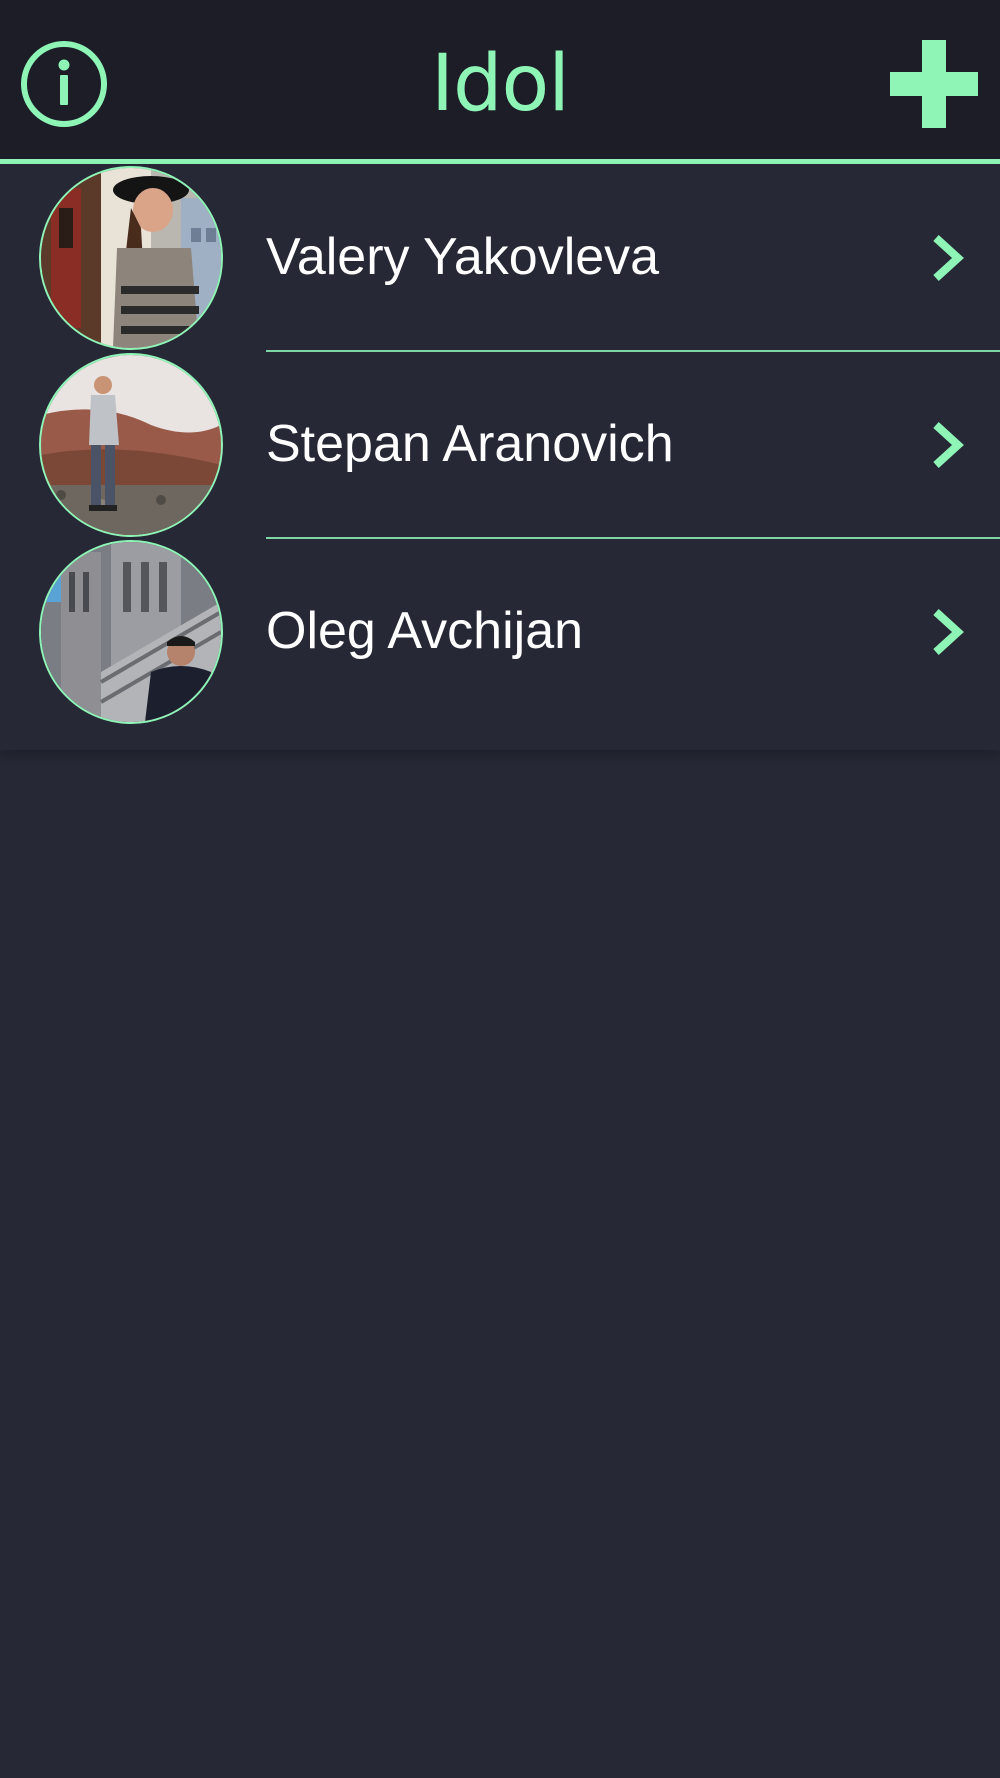  What do you see at coordinates (463, 257) in the screenshot?
I see `idol-name: Valery Yakovleva` at bounding box center [463, 257].